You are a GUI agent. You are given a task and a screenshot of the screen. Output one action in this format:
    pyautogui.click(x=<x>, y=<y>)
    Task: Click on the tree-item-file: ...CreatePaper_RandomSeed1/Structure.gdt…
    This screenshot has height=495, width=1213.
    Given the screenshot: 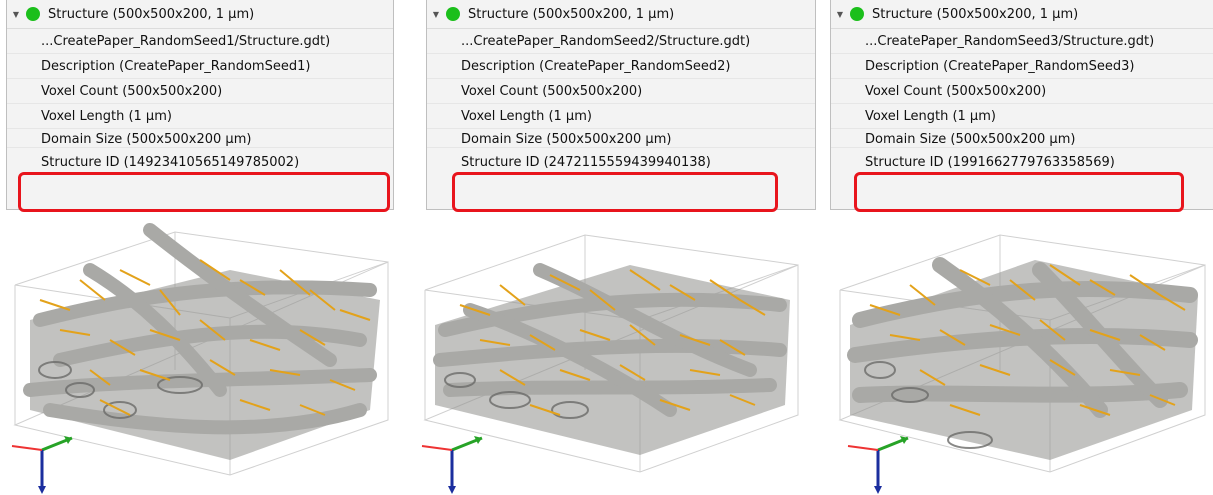 What is the action you would take?
    pyautogui.click(x=200, y=41)
    